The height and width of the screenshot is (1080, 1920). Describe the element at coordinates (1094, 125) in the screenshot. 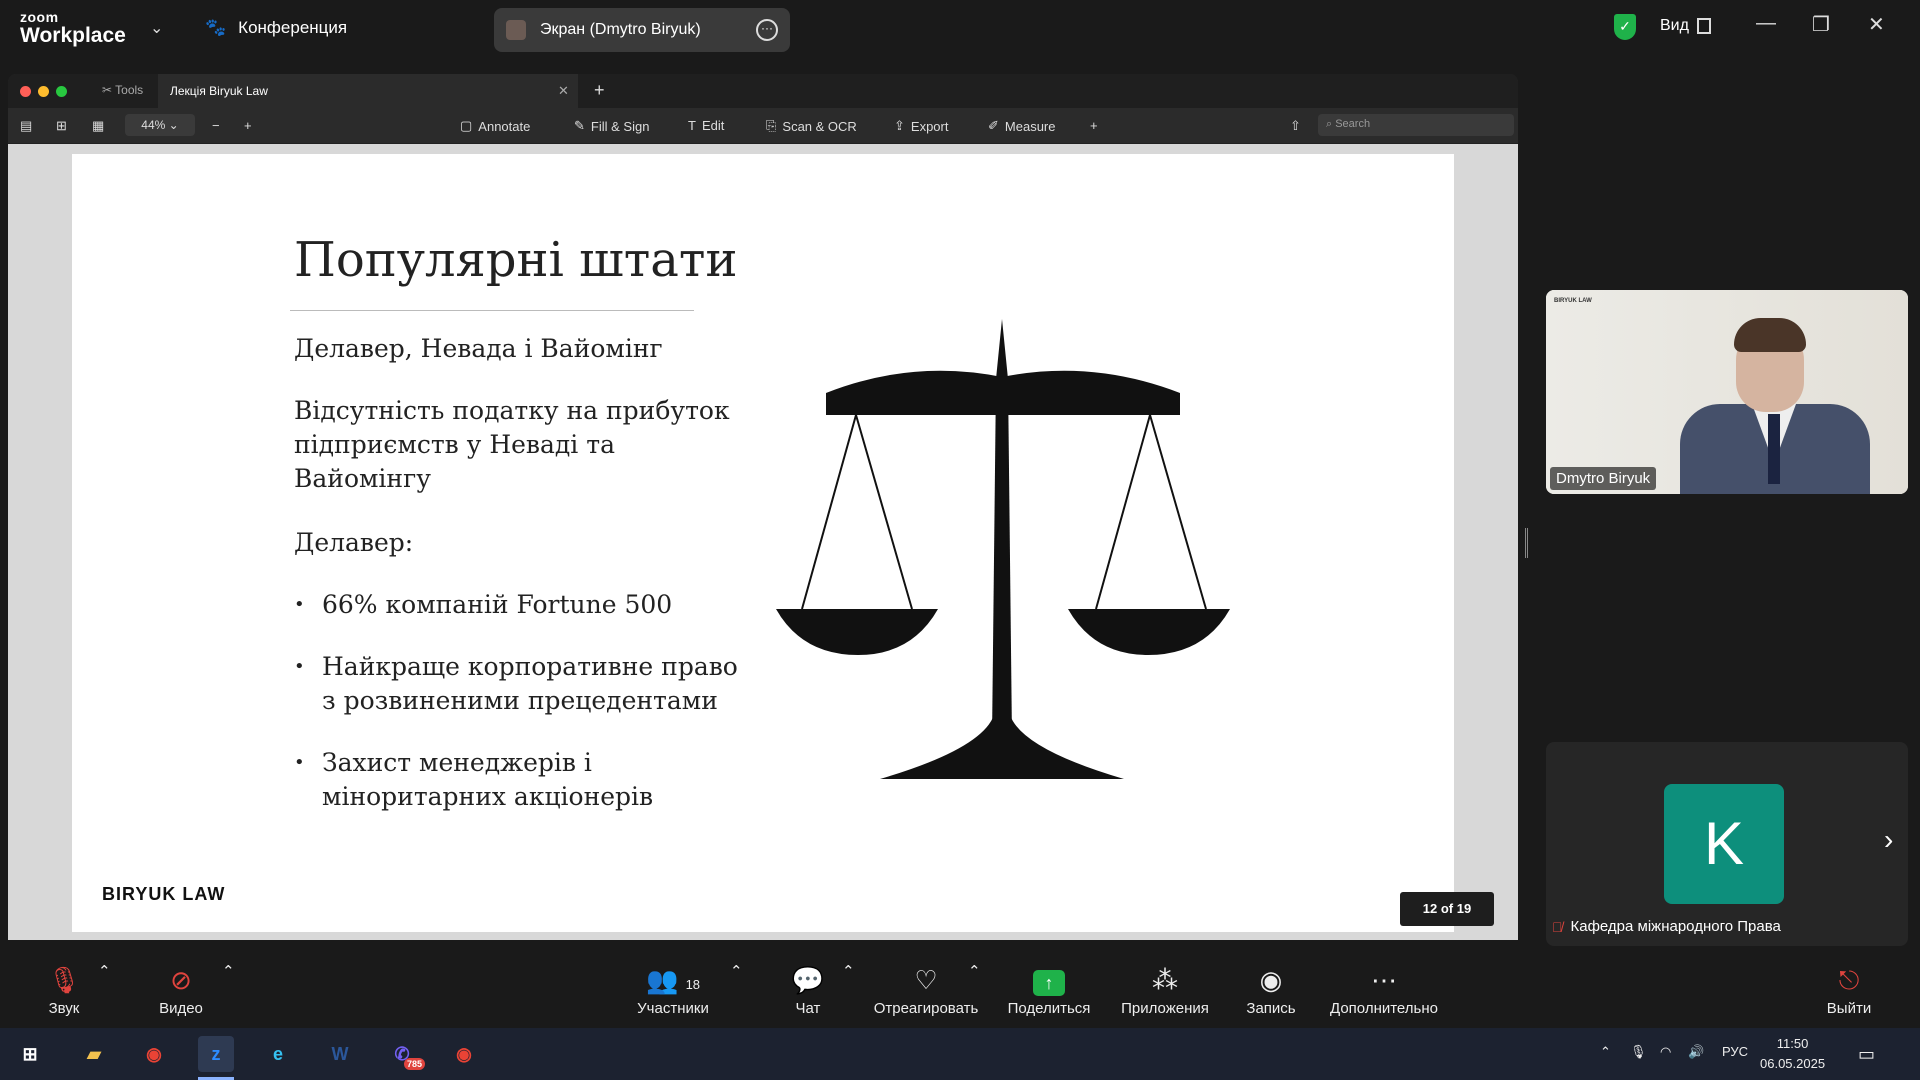

I see `add-tool-icon: +` at that location.